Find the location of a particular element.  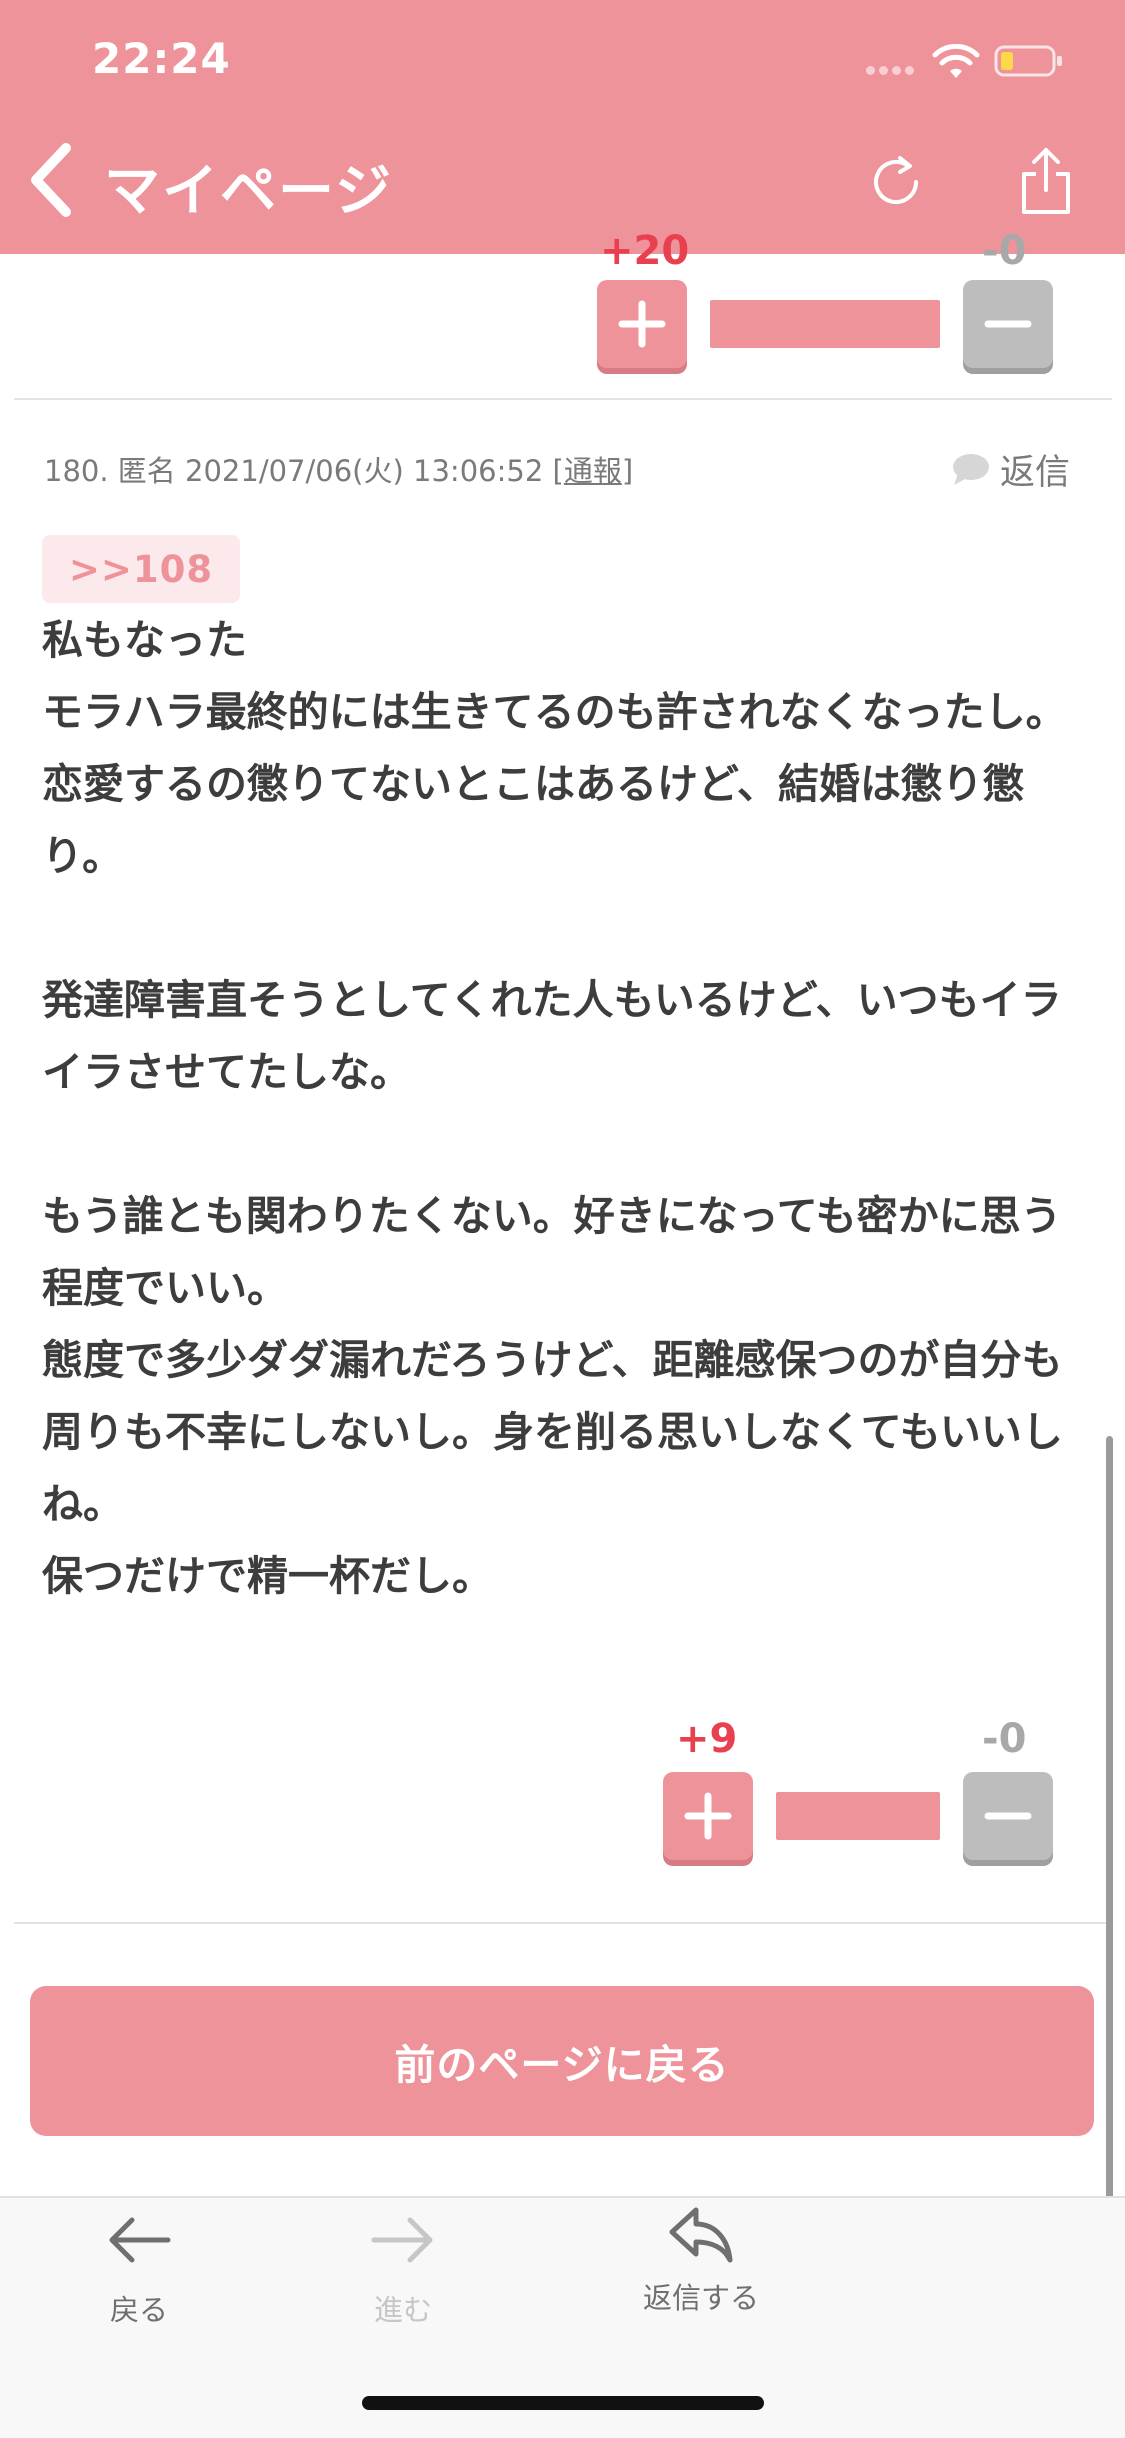

post-author: 匿名 is located at coordinates (146, 471).